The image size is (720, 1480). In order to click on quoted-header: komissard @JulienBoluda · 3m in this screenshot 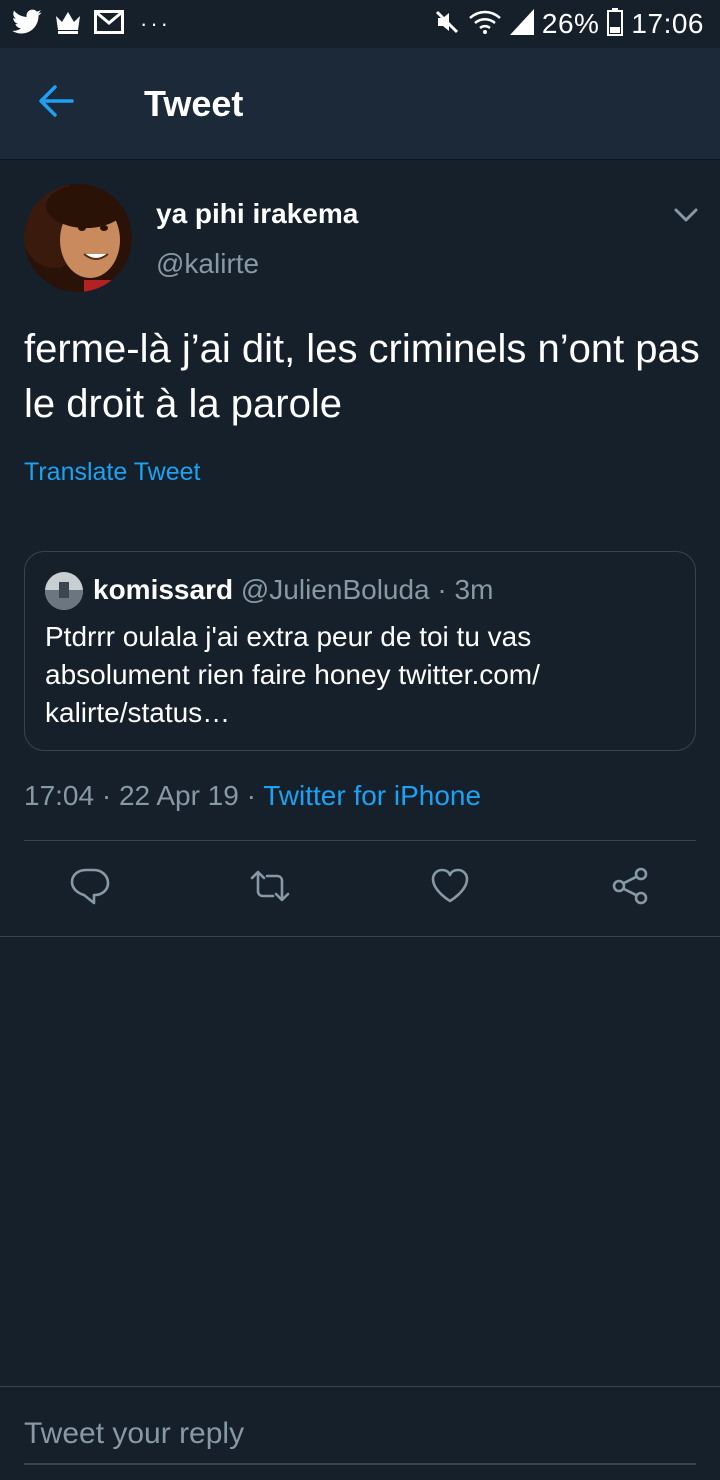, I will do `click(293, 590)`.